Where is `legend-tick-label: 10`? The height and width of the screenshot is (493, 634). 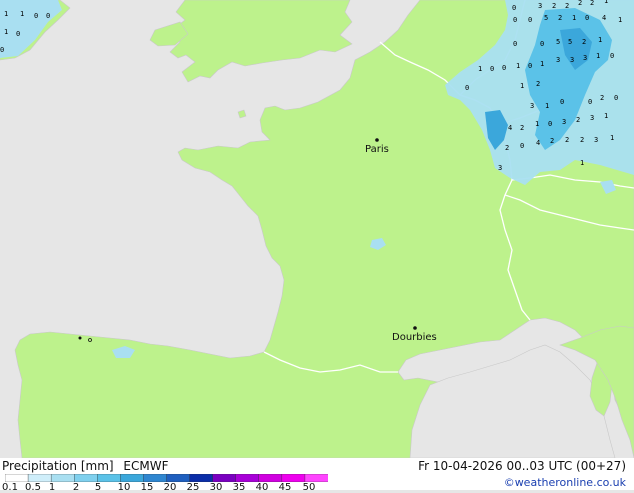 legend-tick-label: 10 is located at coordinates (124, 487).